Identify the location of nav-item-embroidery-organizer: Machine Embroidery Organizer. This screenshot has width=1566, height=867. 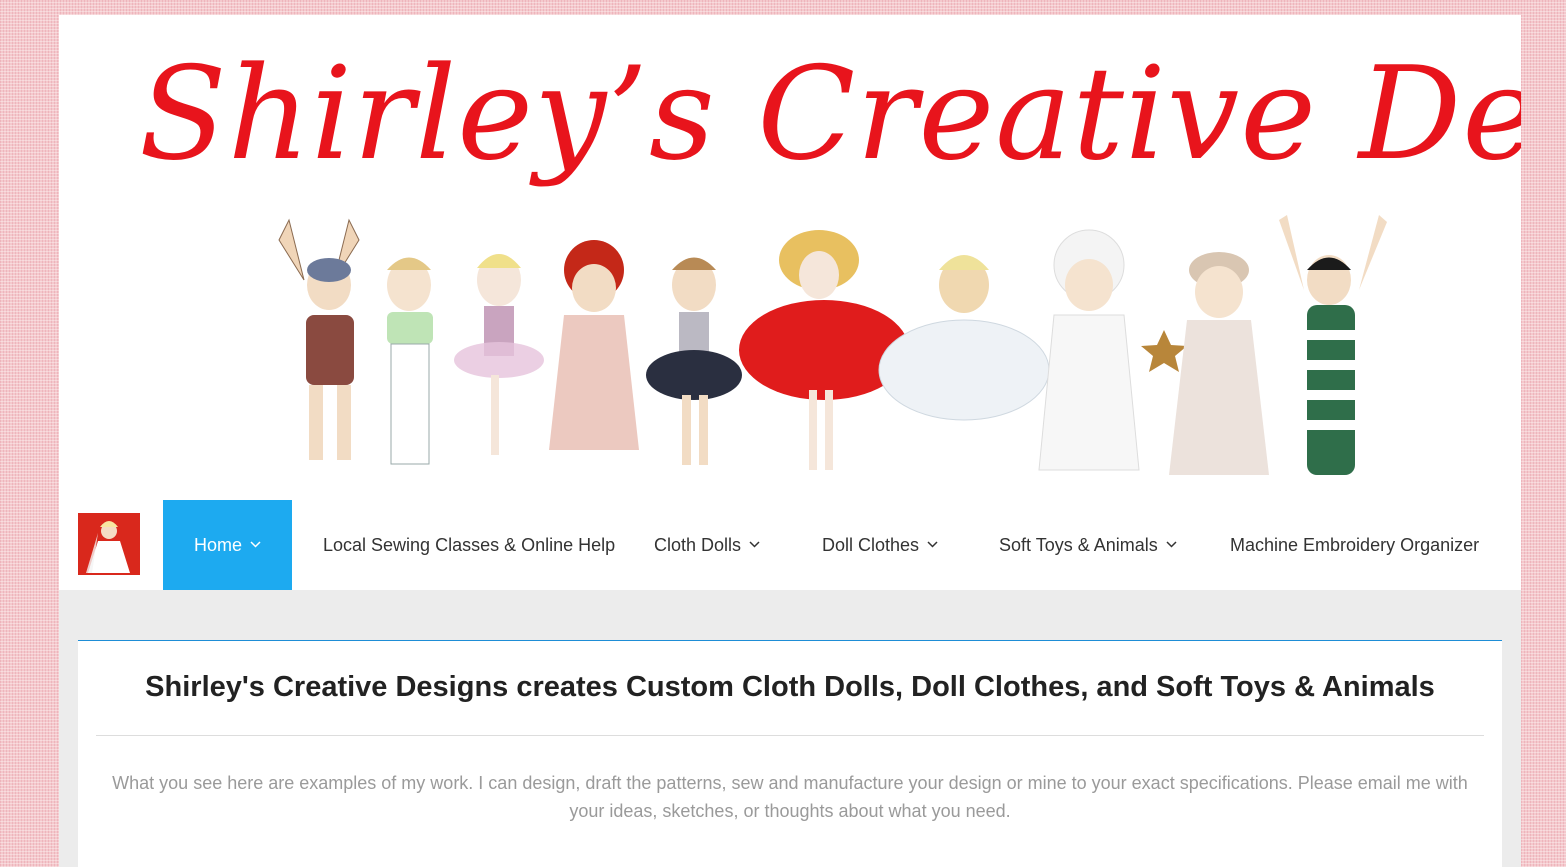
(1354, 545).